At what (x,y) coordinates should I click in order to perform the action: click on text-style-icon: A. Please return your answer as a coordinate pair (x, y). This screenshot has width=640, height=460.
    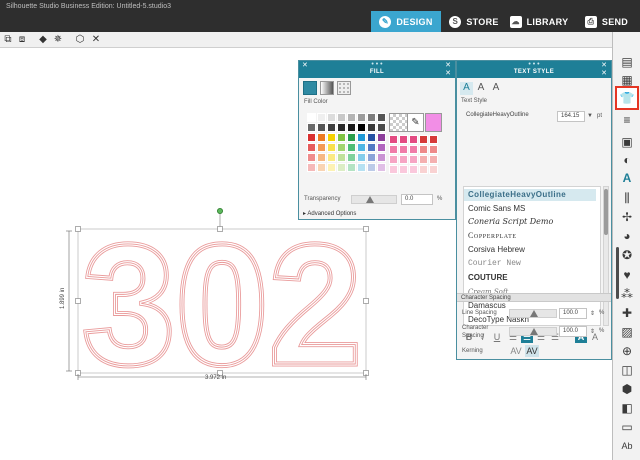
    Looking at the image, I should click on (627, 178).